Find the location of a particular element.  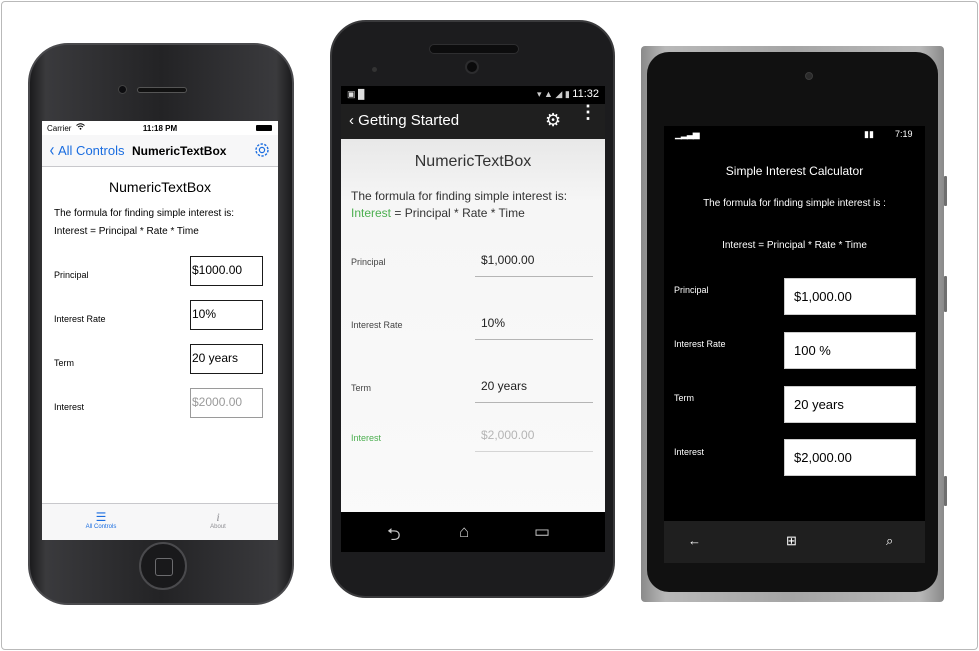

wp-status-bar: ▁▂▃▅ ▮▮ 7:19 is located at coordinates (794, 135).